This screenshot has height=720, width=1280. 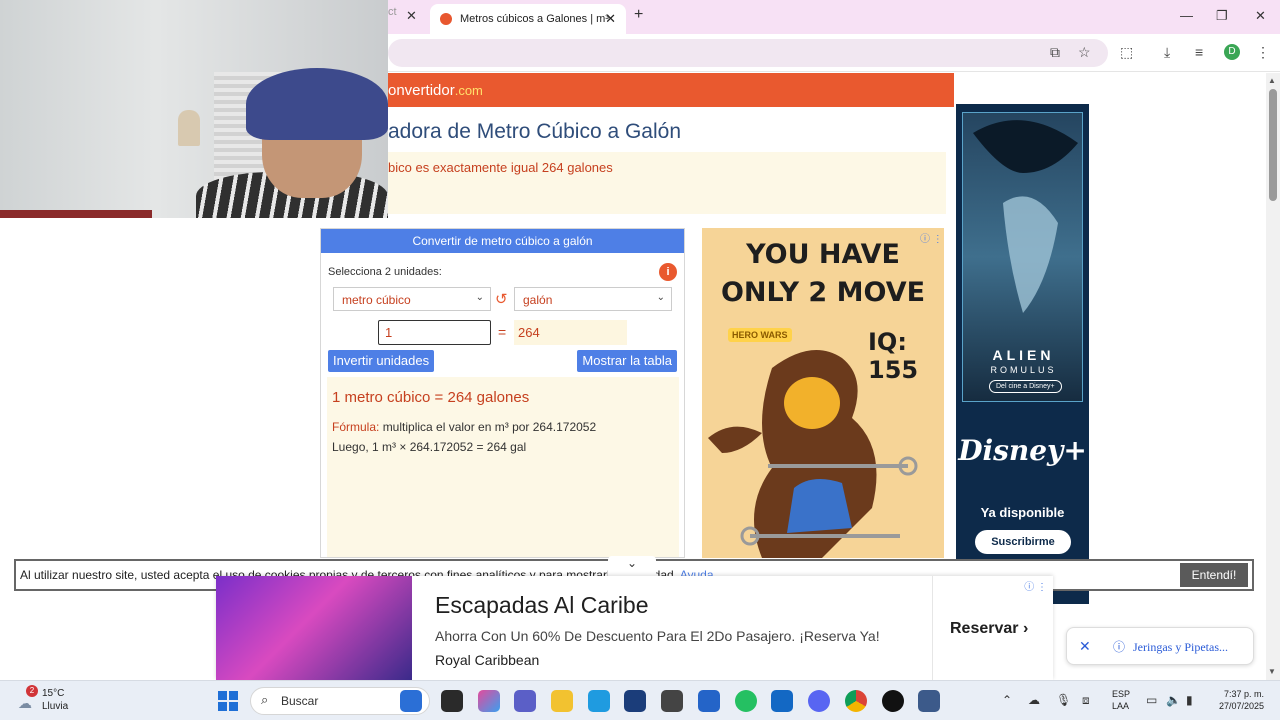 I want to click on clock-time: 7:37 p. m., so click(x=1243, y=694).